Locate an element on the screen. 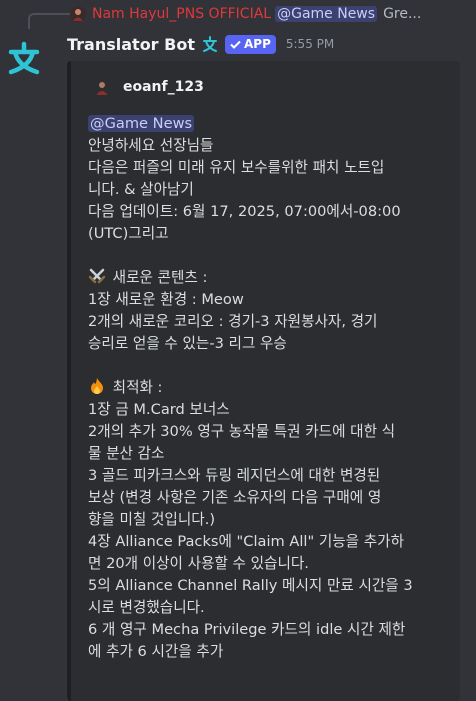  reply-connector is located at coordinates (49, 21).